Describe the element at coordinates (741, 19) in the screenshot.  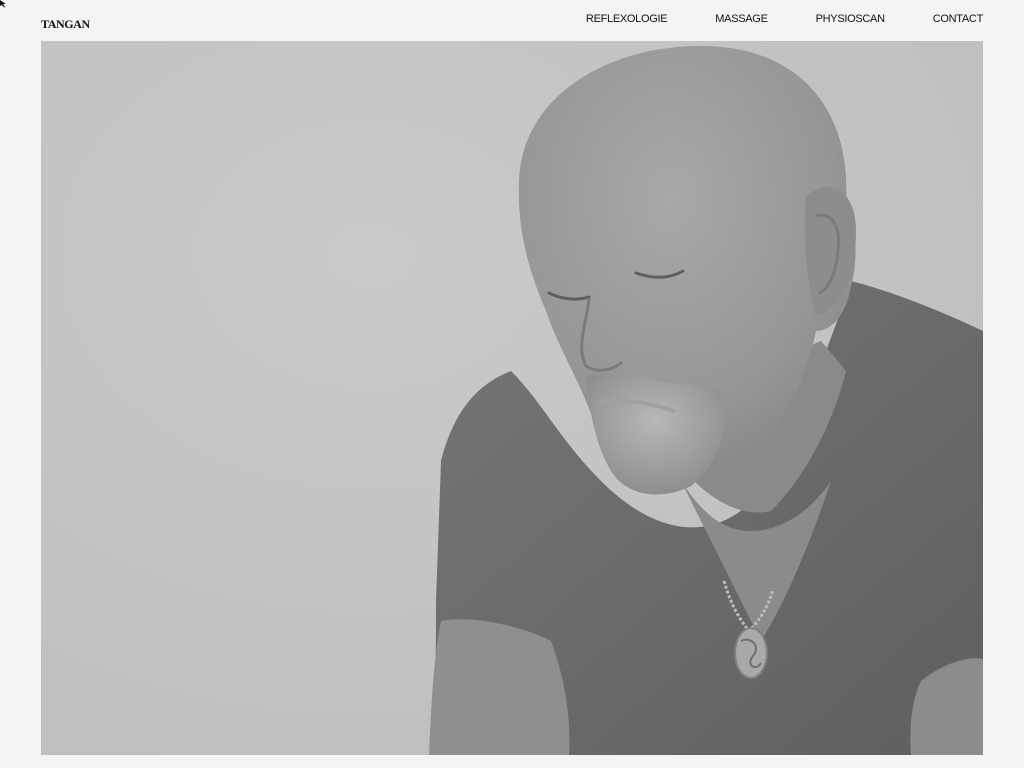
I see `nav-item-massage: MASSAGE` at that location.